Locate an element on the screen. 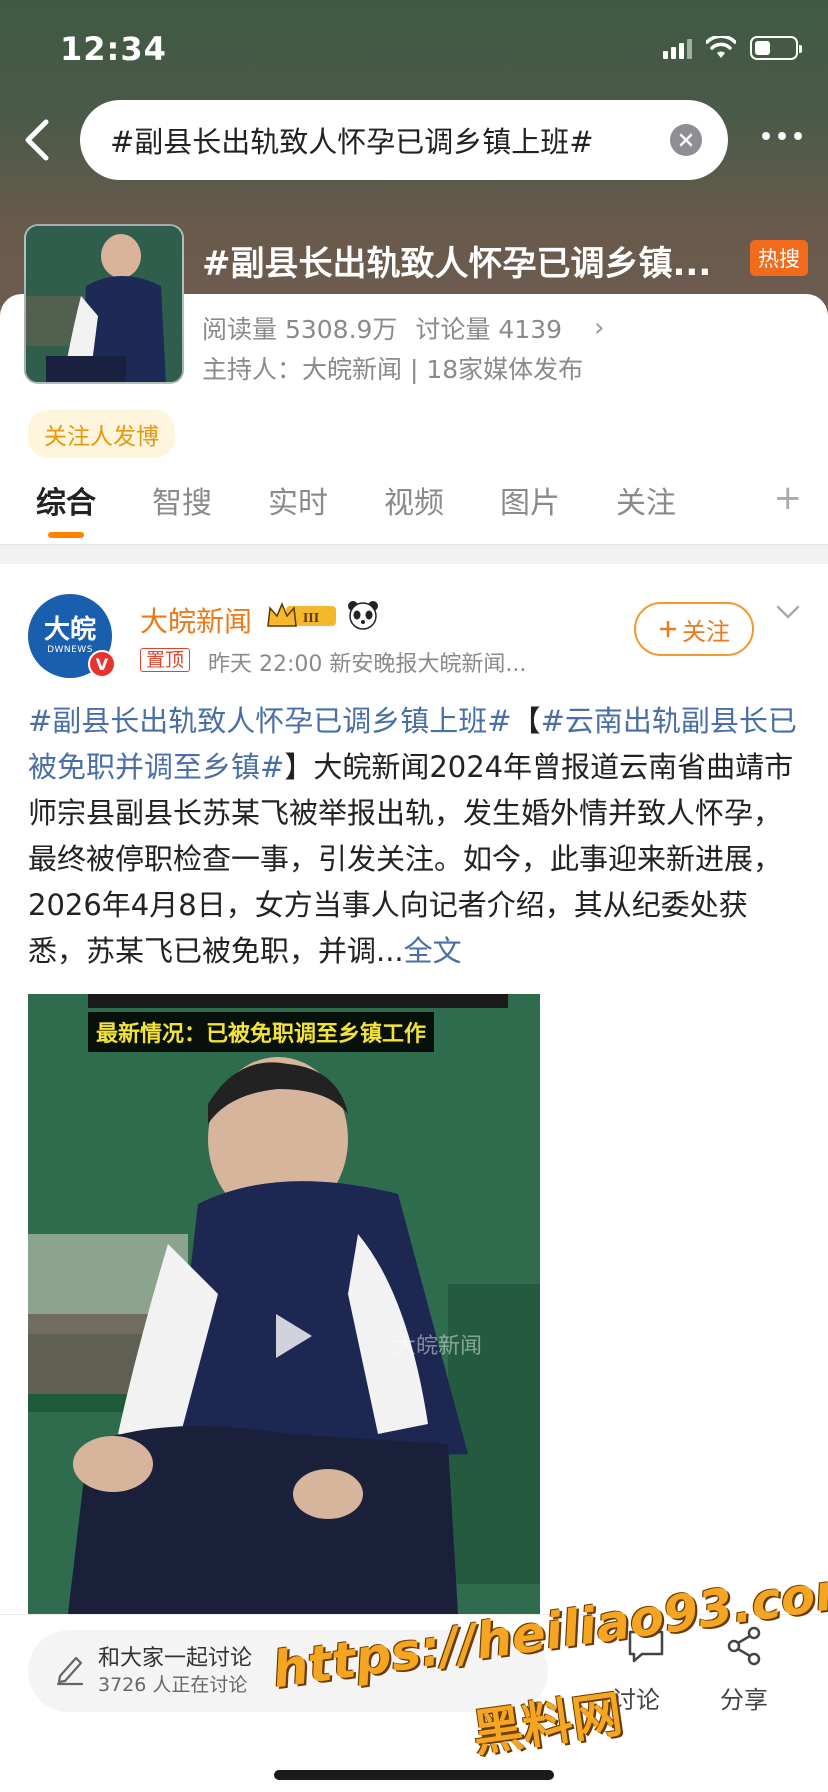  author-name: 大皖新闻 is located at coordinates (196, 620).